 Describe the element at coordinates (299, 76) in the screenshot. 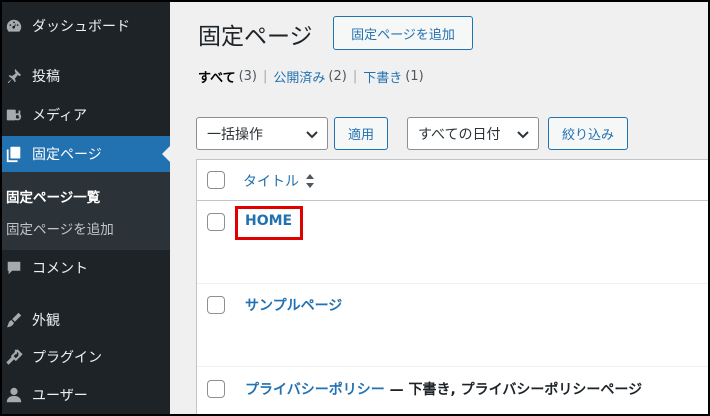

I see `filter-published: 公開済み` at that location.